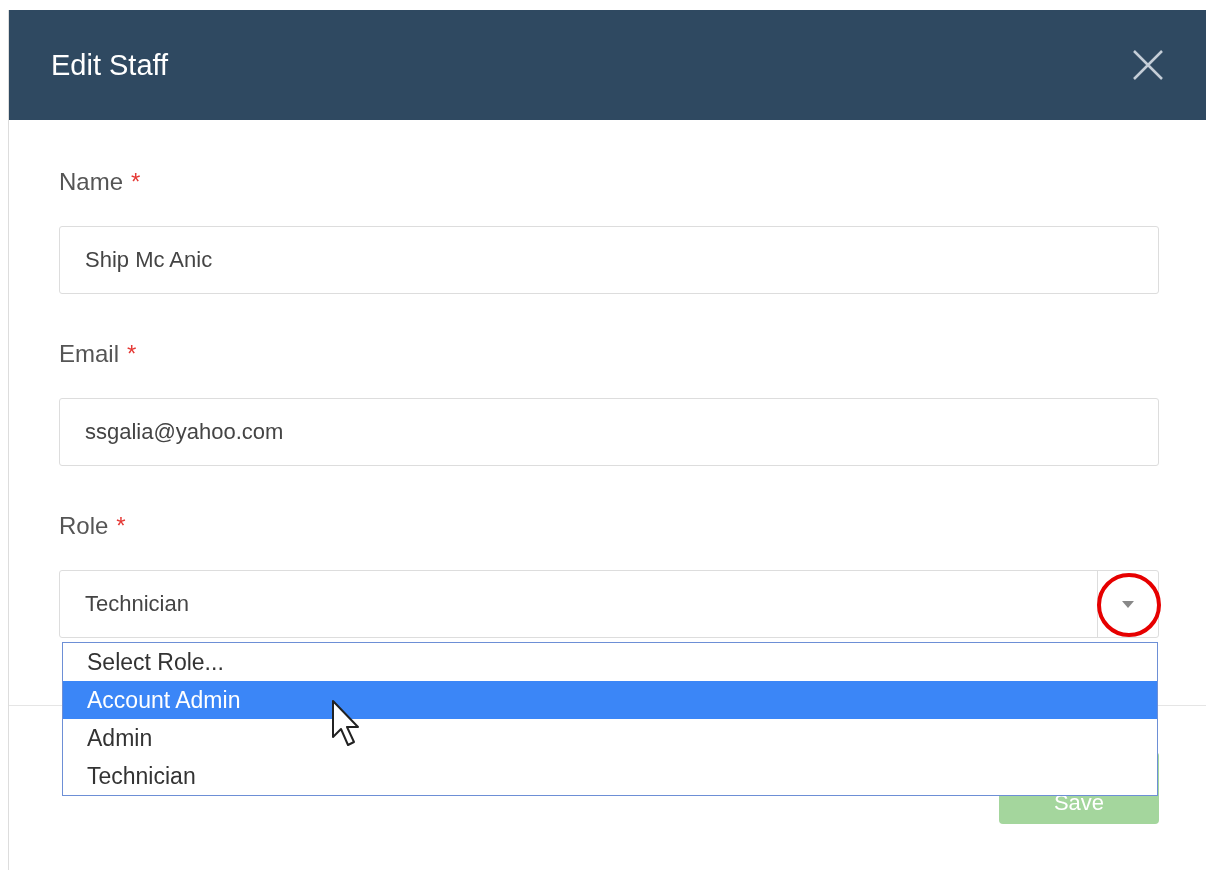 This screenshot has width=1206, height=870. I want to click on field-label: Email, so click(89, 354).